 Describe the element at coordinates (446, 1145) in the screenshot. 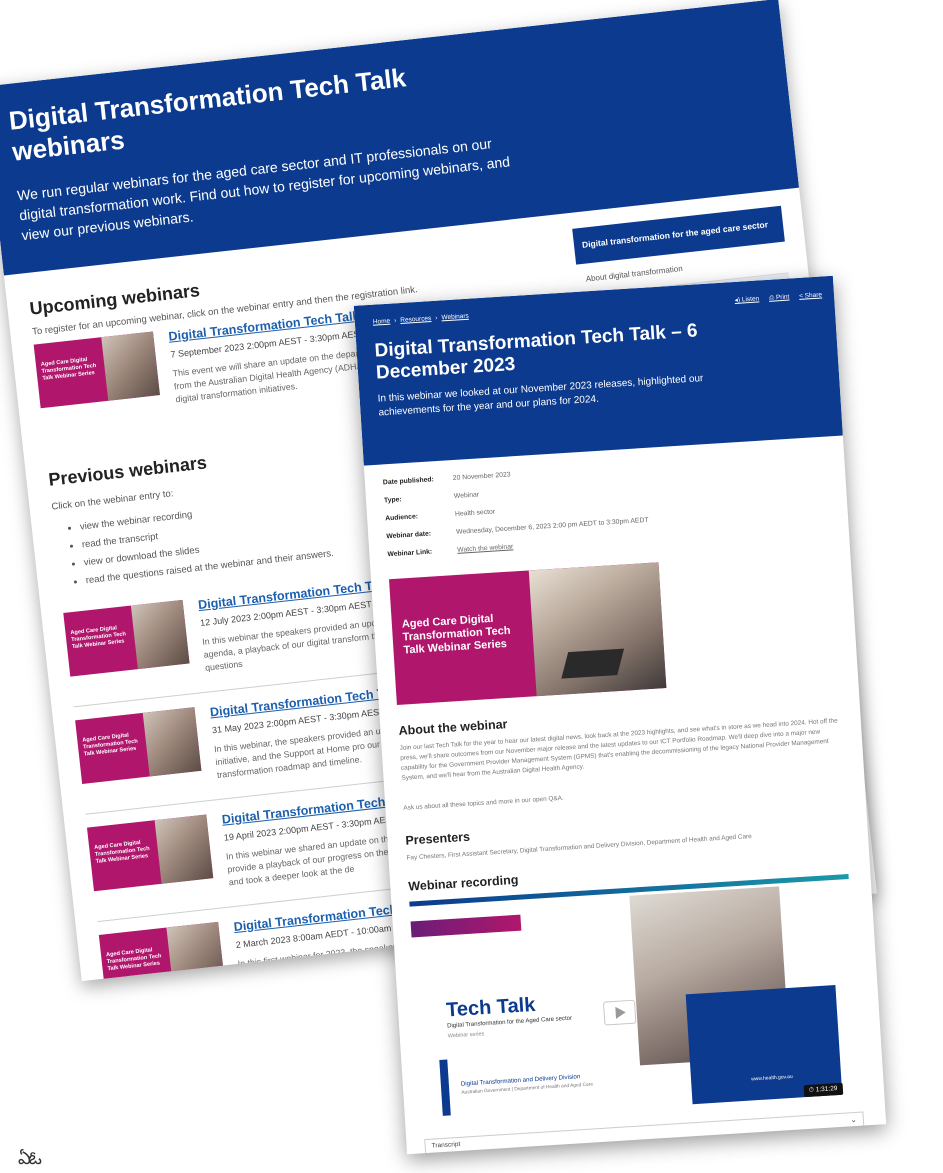

I see `transcript-label: Transcript` at that location.